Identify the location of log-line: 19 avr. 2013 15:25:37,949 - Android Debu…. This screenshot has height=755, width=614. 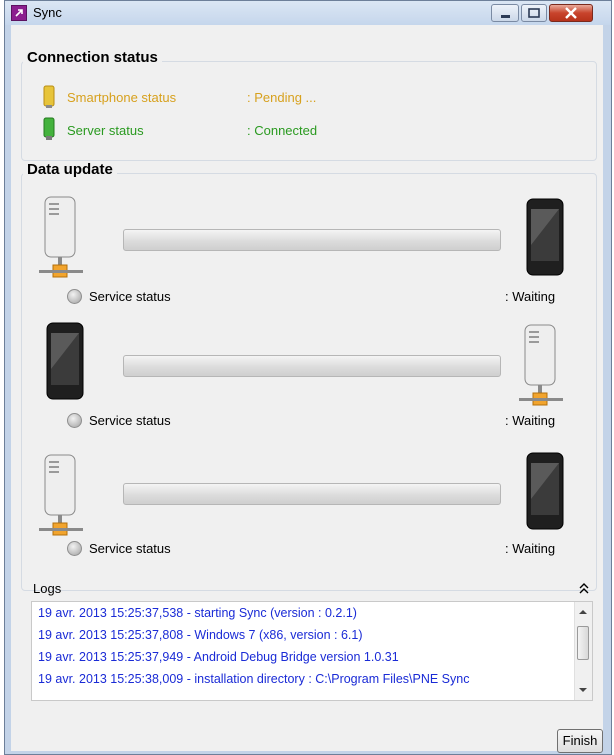
(218, 657).